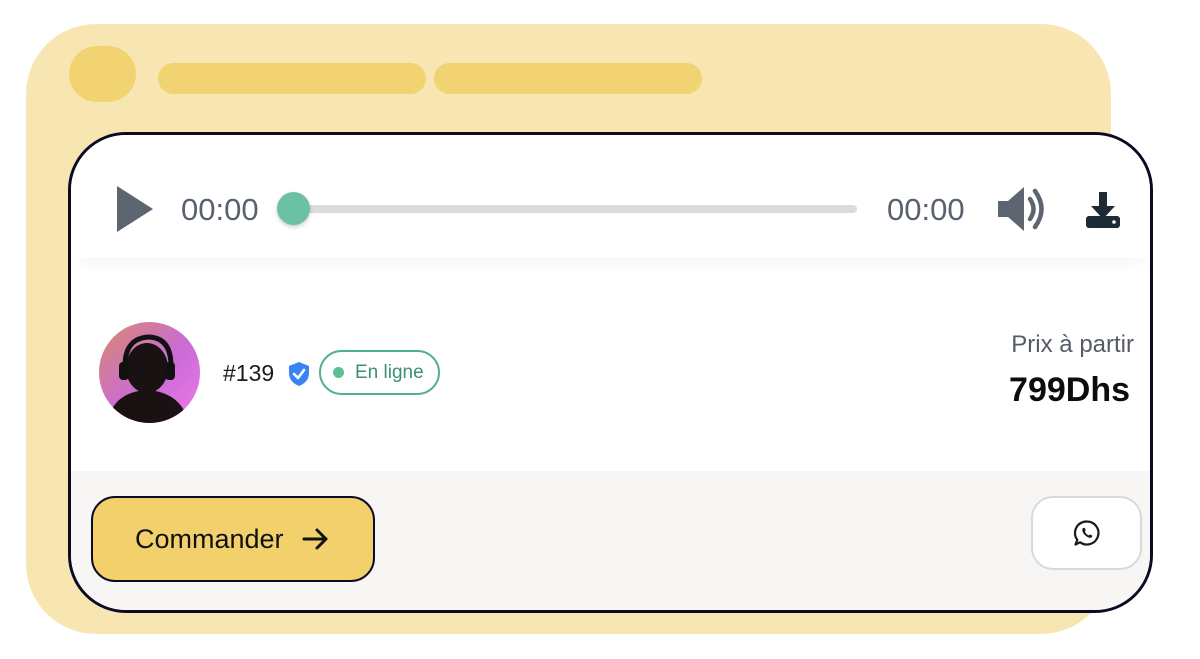  Describe the element at coordinates (135, 209) in the screenshot. I see `play-icon` at that location.